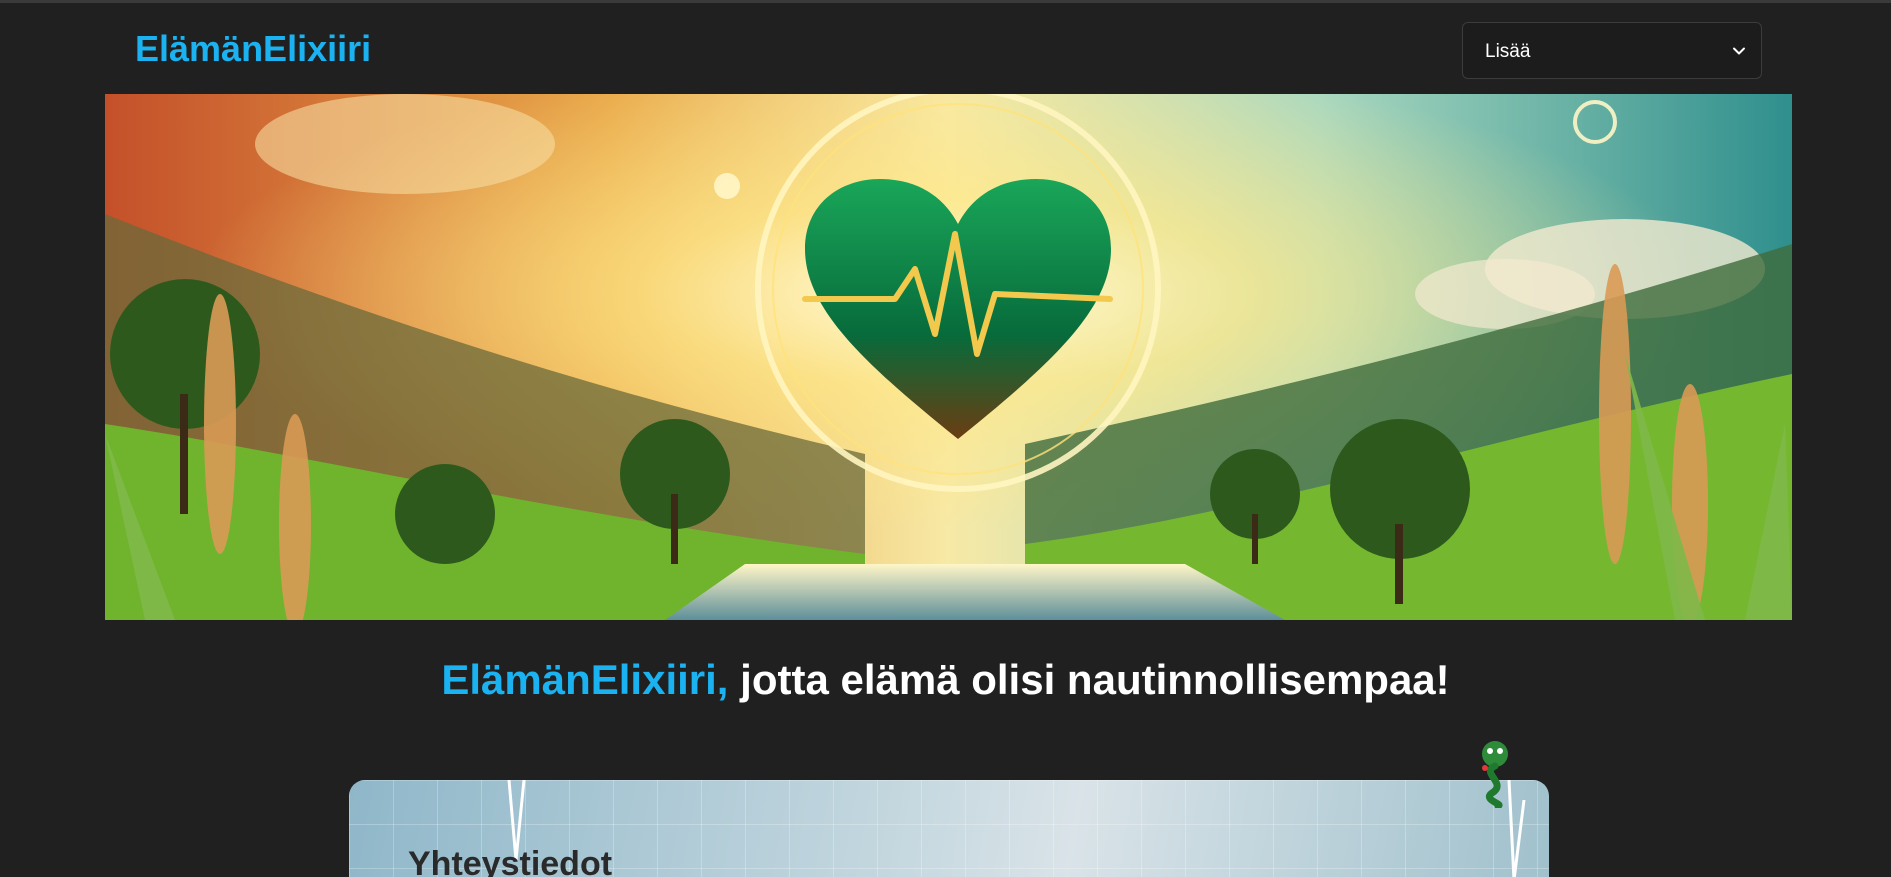 This screenshot has width=1891, height=877. Describe the element at coordinates (1612, 50) in the screenshot. I see `more-menu-select: Lisää` at that location.